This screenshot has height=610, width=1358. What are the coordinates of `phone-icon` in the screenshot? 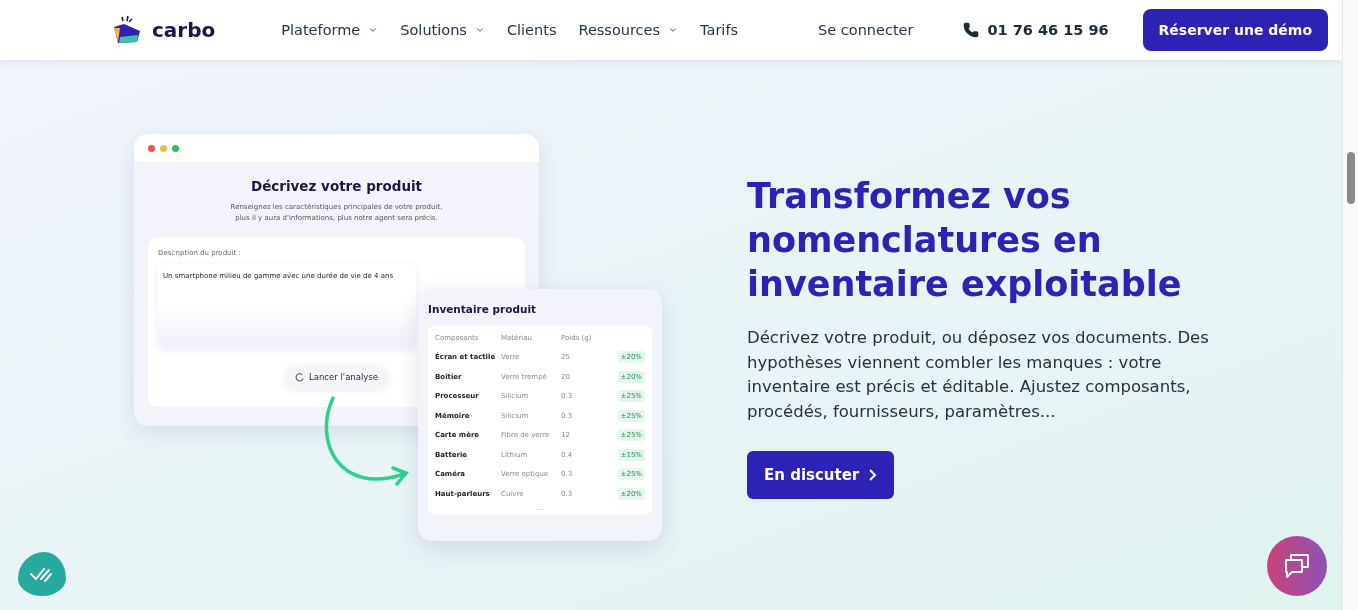 It's located at (971, 30).